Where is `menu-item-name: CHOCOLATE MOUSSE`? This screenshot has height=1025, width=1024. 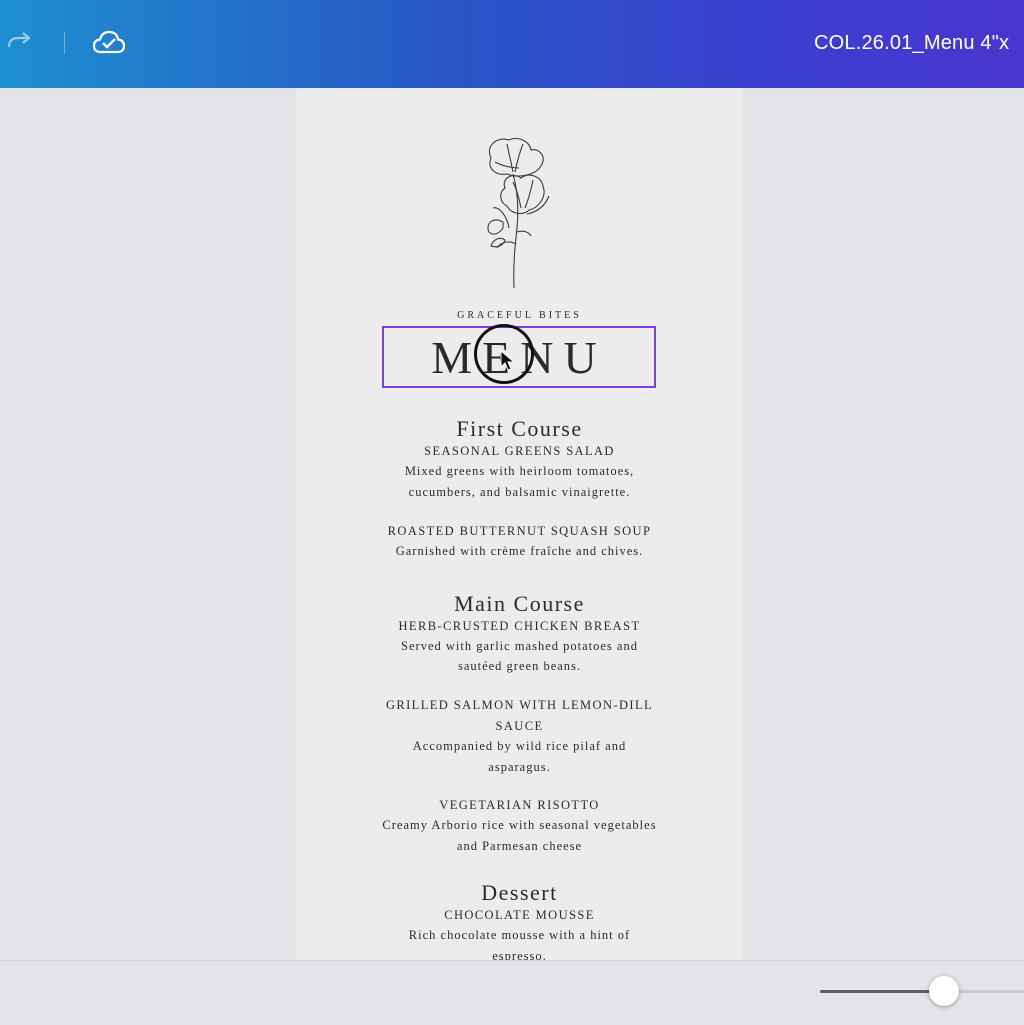 menu-item-name: CHOCOLATE MOUSSE is located at coordinates (519, 915).